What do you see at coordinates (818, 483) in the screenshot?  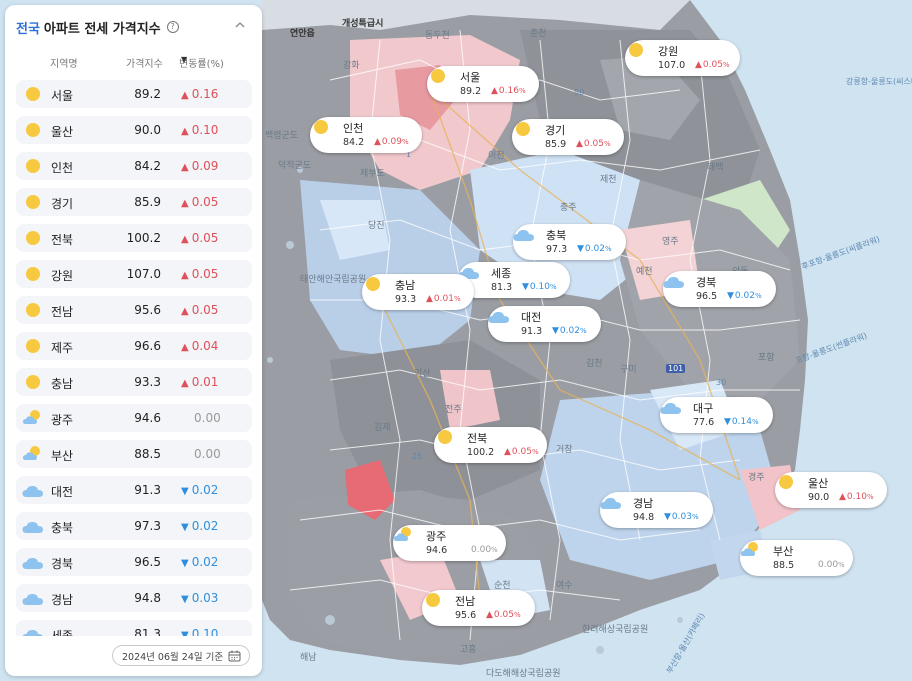 I see `bubble-region-name: 울산` at bounding box center [818, 483].